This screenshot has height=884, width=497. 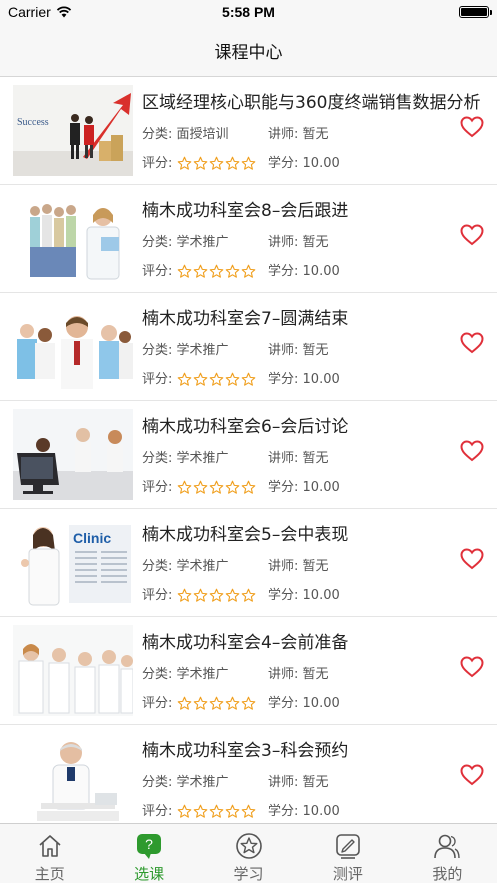 I want to click on tab-star-badge: 学习, so click(x=248, y=853).